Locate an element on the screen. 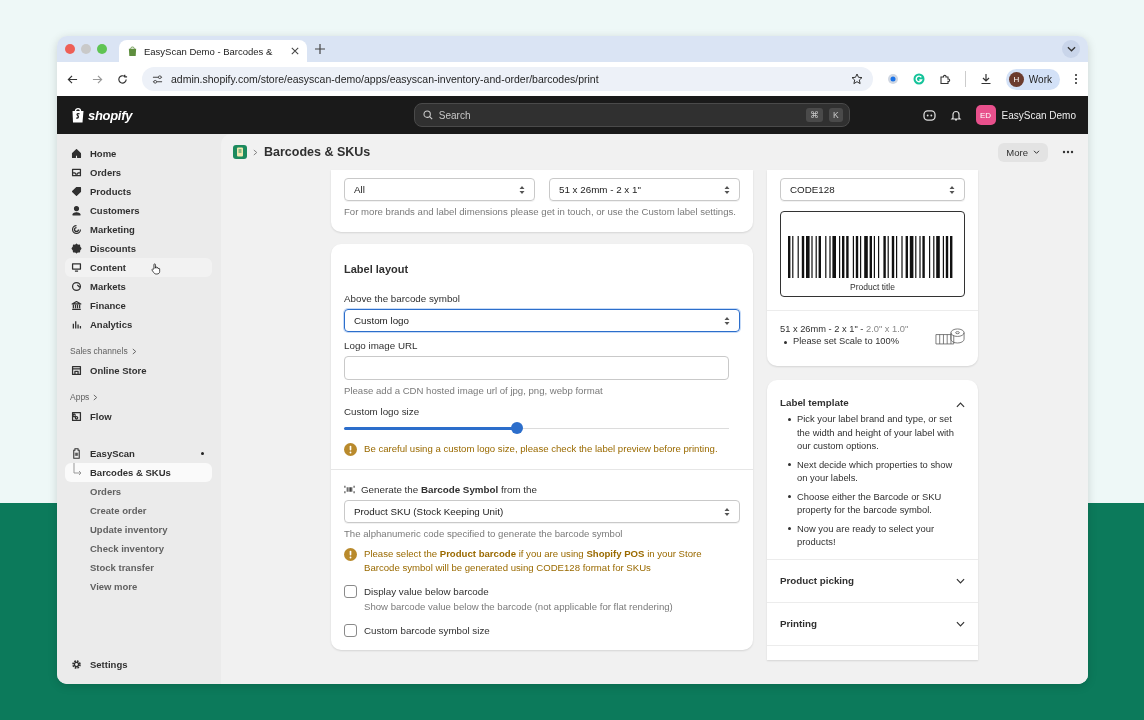 The image size is (1144, 720). person-icon is located at coordinates (76, 210).